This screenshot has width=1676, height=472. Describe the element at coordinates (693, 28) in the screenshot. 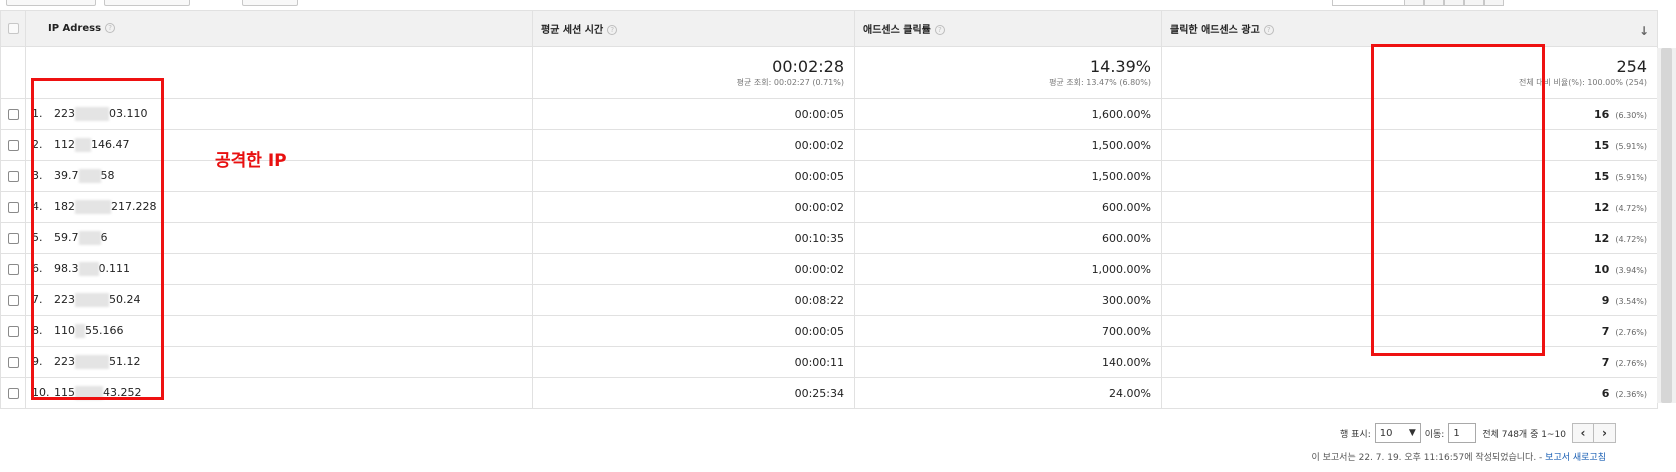

I see `column-header-session: 평균 세션 시간?` at that location.